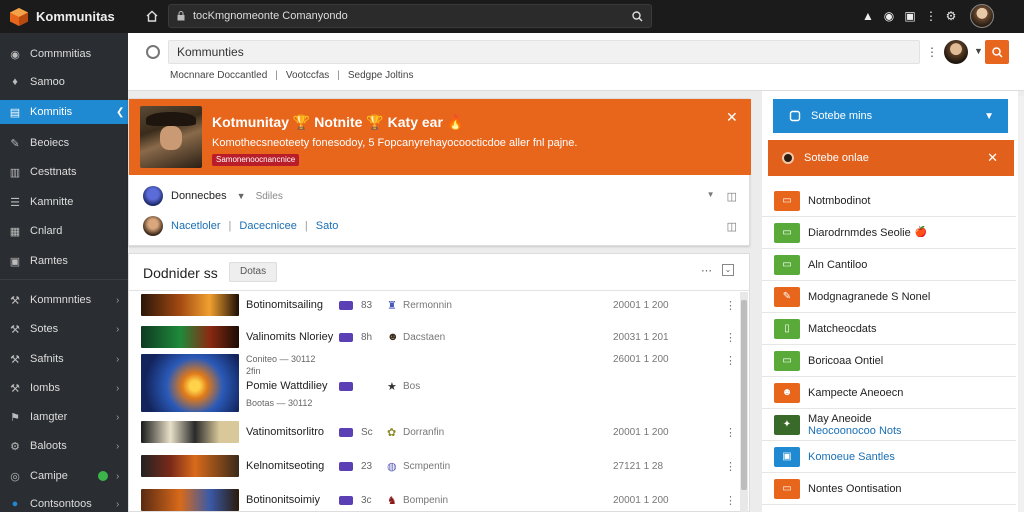 This screenshot has height=512, width=1024. What do you see at coordinates (438, 305) in the screenshot?
I see `table-row: Botinomitsailing 83 ♜ Rermonnin 20001 1 200 ⋮` at bounding box center [438, 305].